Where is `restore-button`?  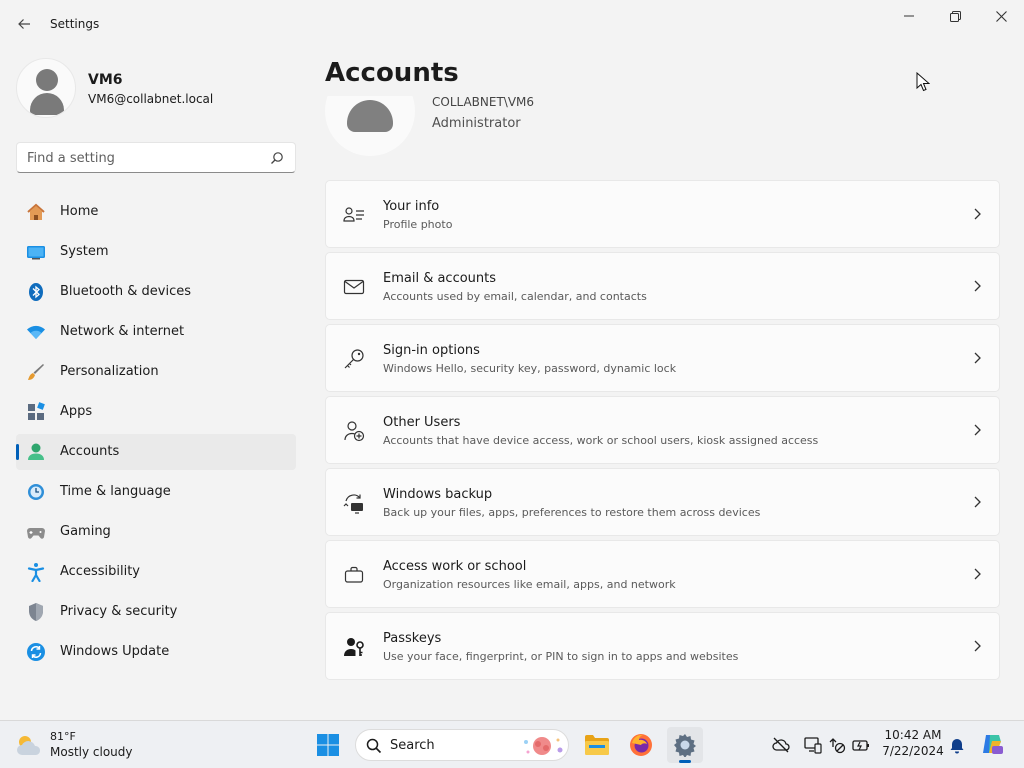 restore-button is located at coordinates (955, 16).